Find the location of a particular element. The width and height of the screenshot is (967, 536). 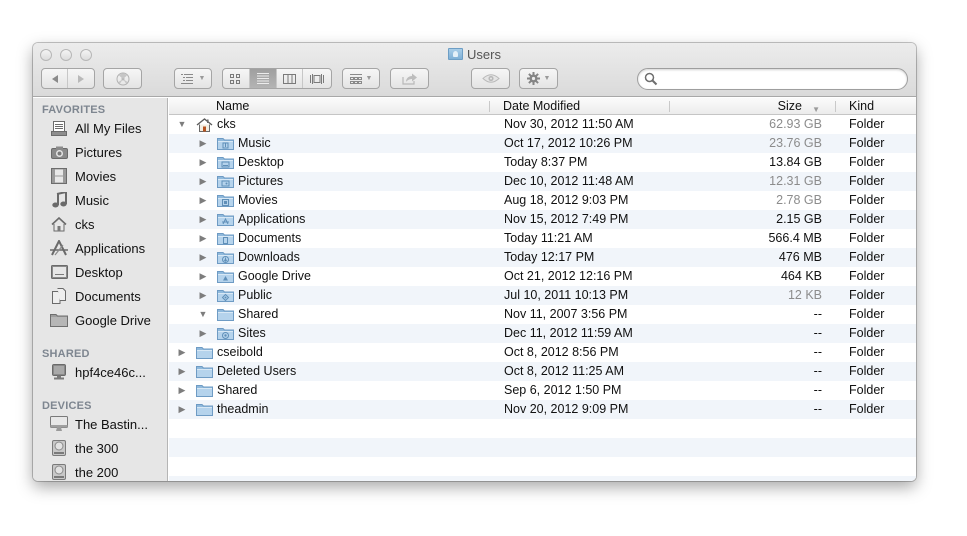

sidebar-item-all-my-files: All My Files is located at coordinates (100, 128).